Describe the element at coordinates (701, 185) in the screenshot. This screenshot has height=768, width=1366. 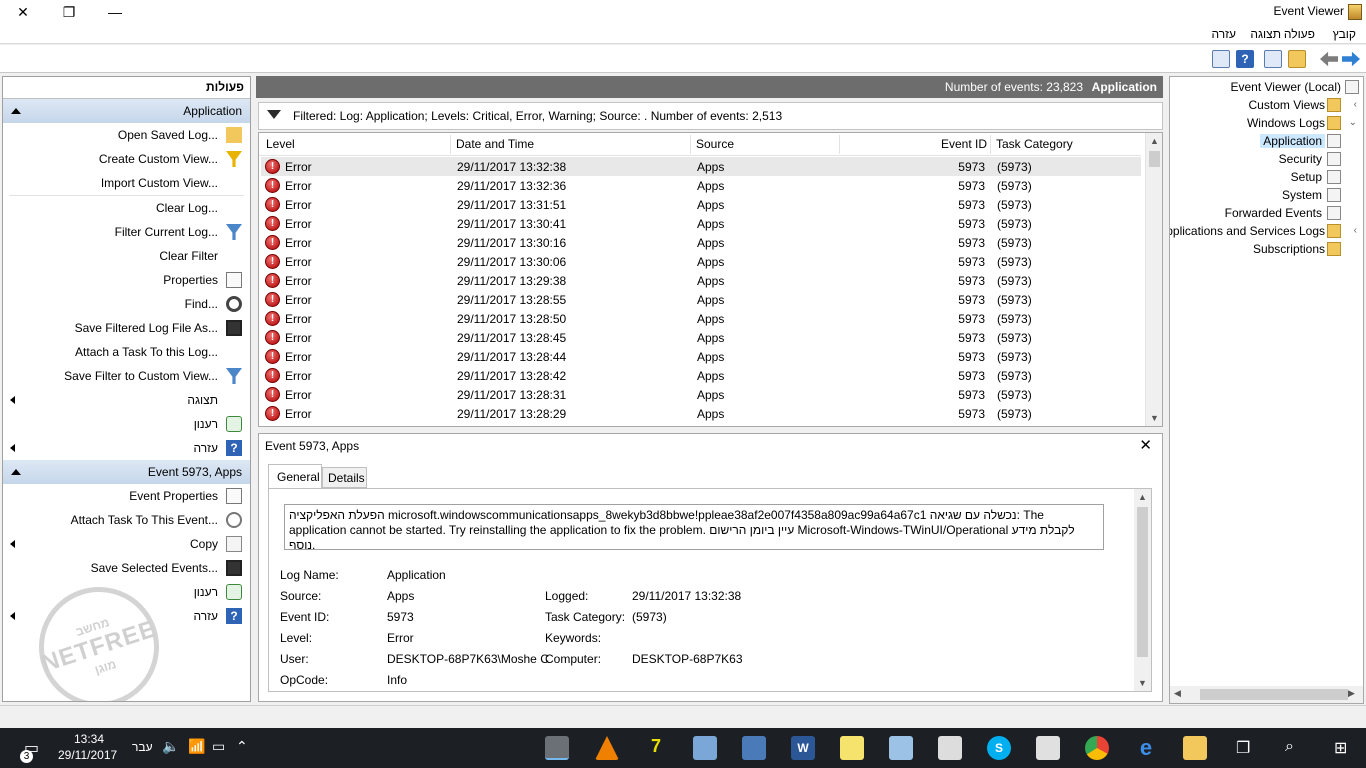
I see `table-row: ! Error 29/11/2017 13:32:36 Apps 5973 (5973)` at that location.